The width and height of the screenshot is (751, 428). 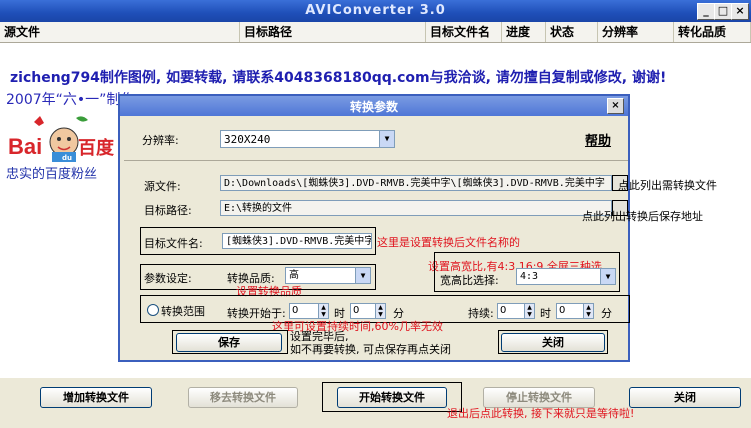 I want to click on close-icon: ×, so click(x=740, y=11).